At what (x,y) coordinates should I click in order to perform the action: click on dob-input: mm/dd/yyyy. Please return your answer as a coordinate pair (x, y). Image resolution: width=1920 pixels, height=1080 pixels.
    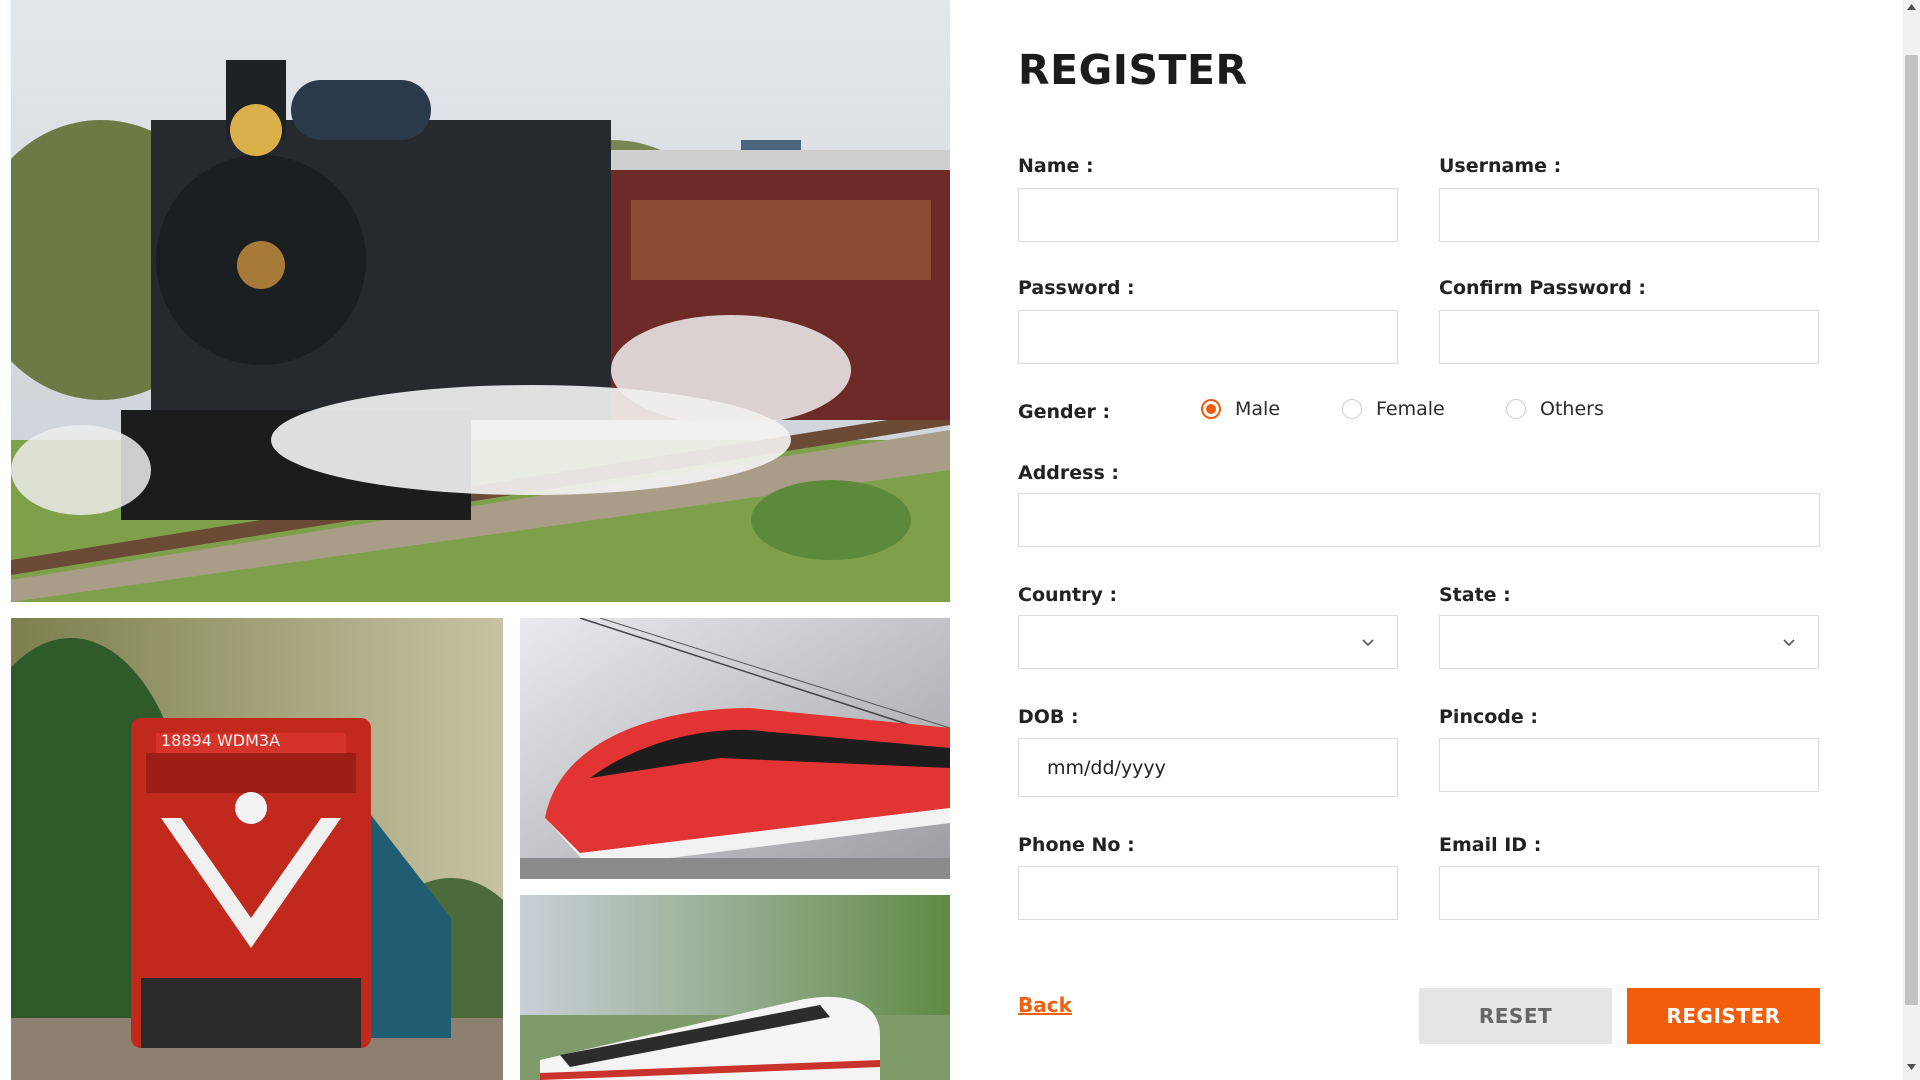
    Looking at the image, I should click on (1208, 767).